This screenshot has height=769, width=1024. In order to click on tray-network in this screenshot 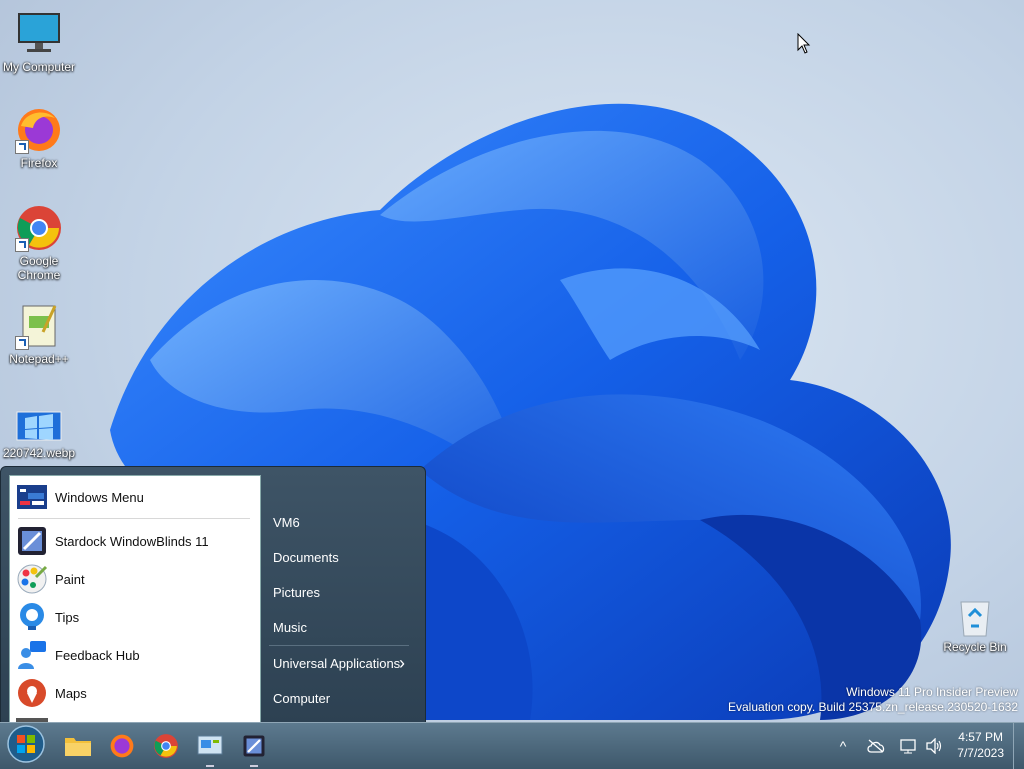, I will do `click(908, 746)`.